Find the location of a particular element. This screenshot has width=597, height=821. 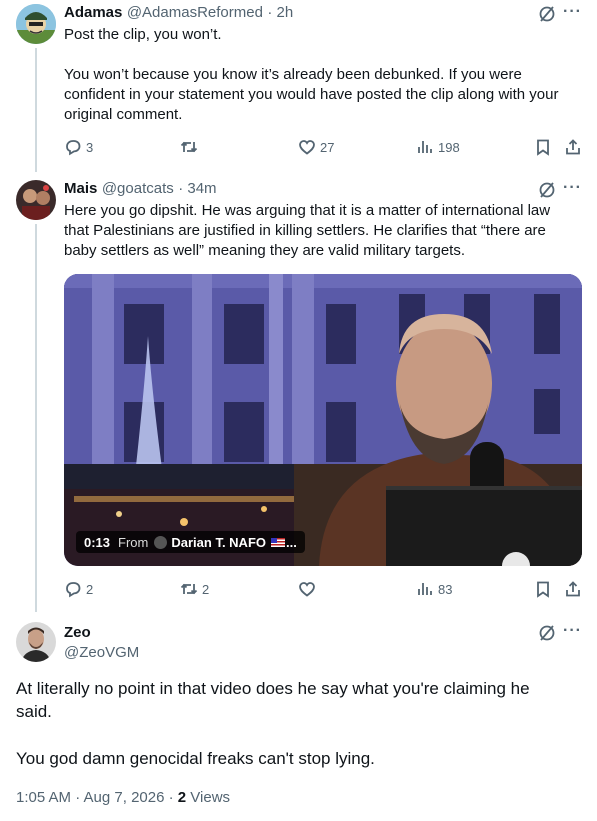

author-name: Zeo is located at coordinates (101, 633).